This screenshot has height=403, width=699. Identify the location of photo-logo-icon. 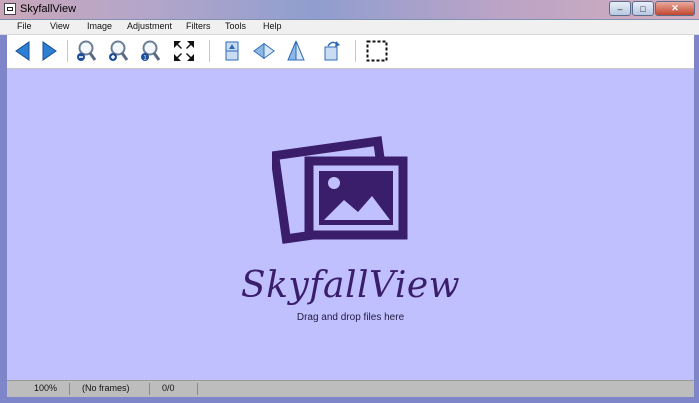
(340, 190).